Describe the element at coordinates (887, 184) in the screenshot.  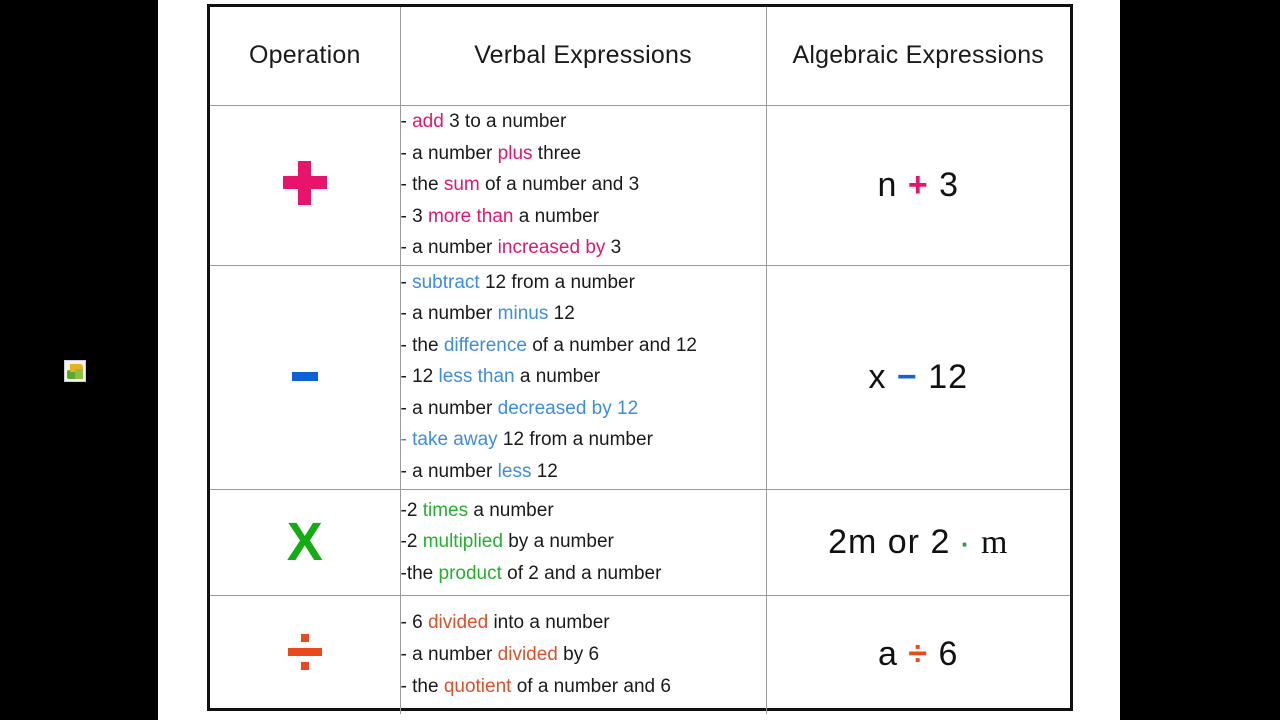
I see `algebraic-operand-left: n` at that location.